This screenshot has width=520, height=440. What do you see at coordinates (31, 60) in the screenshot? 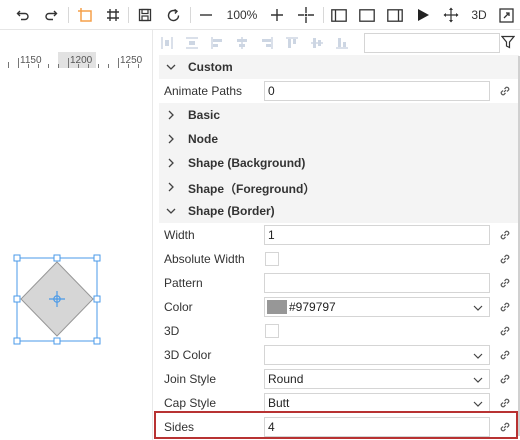
I see `ruler-label: 1150` at bounding box center [31, 60].